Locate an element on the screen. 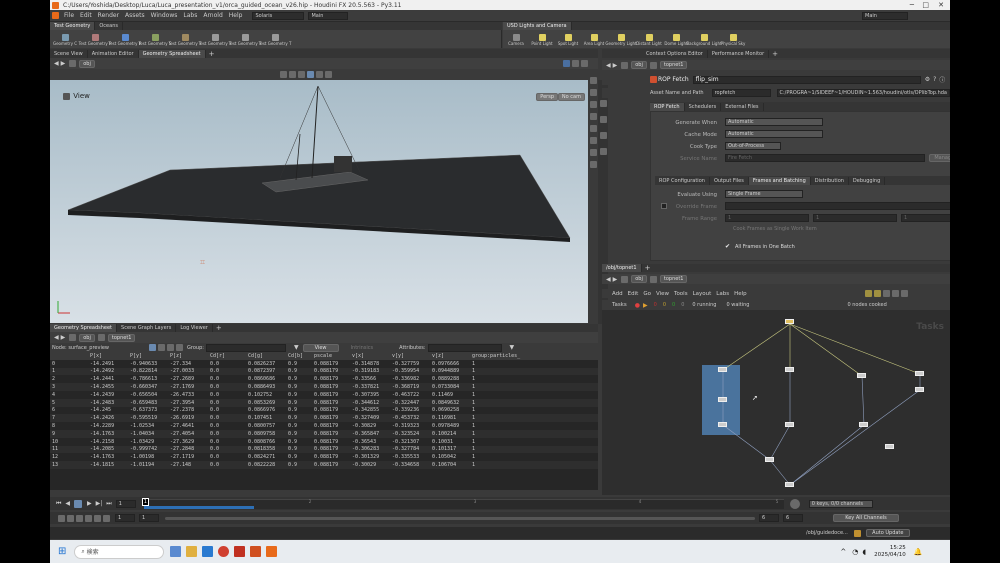 The image size is (1000, 563). key-all-channels-button: Key All Channels is located at coordinates (866, 518).